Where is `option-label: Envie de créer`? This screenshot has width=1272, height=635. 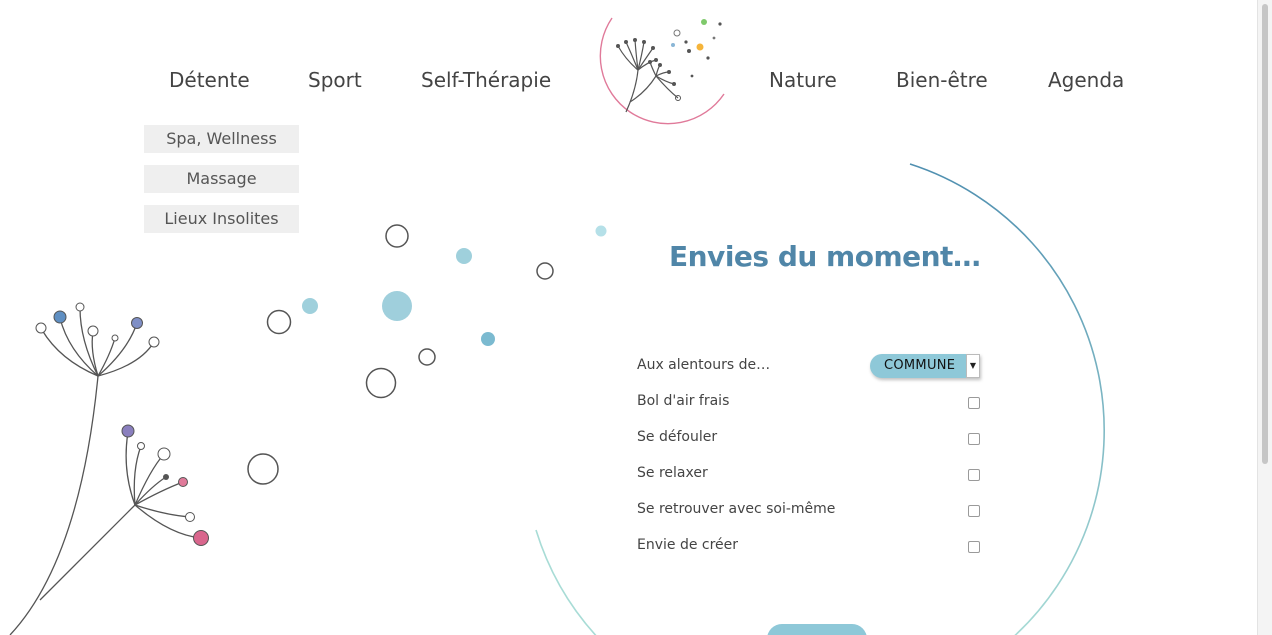
option-label: Envie de créer is located at coordinates (688, 545).